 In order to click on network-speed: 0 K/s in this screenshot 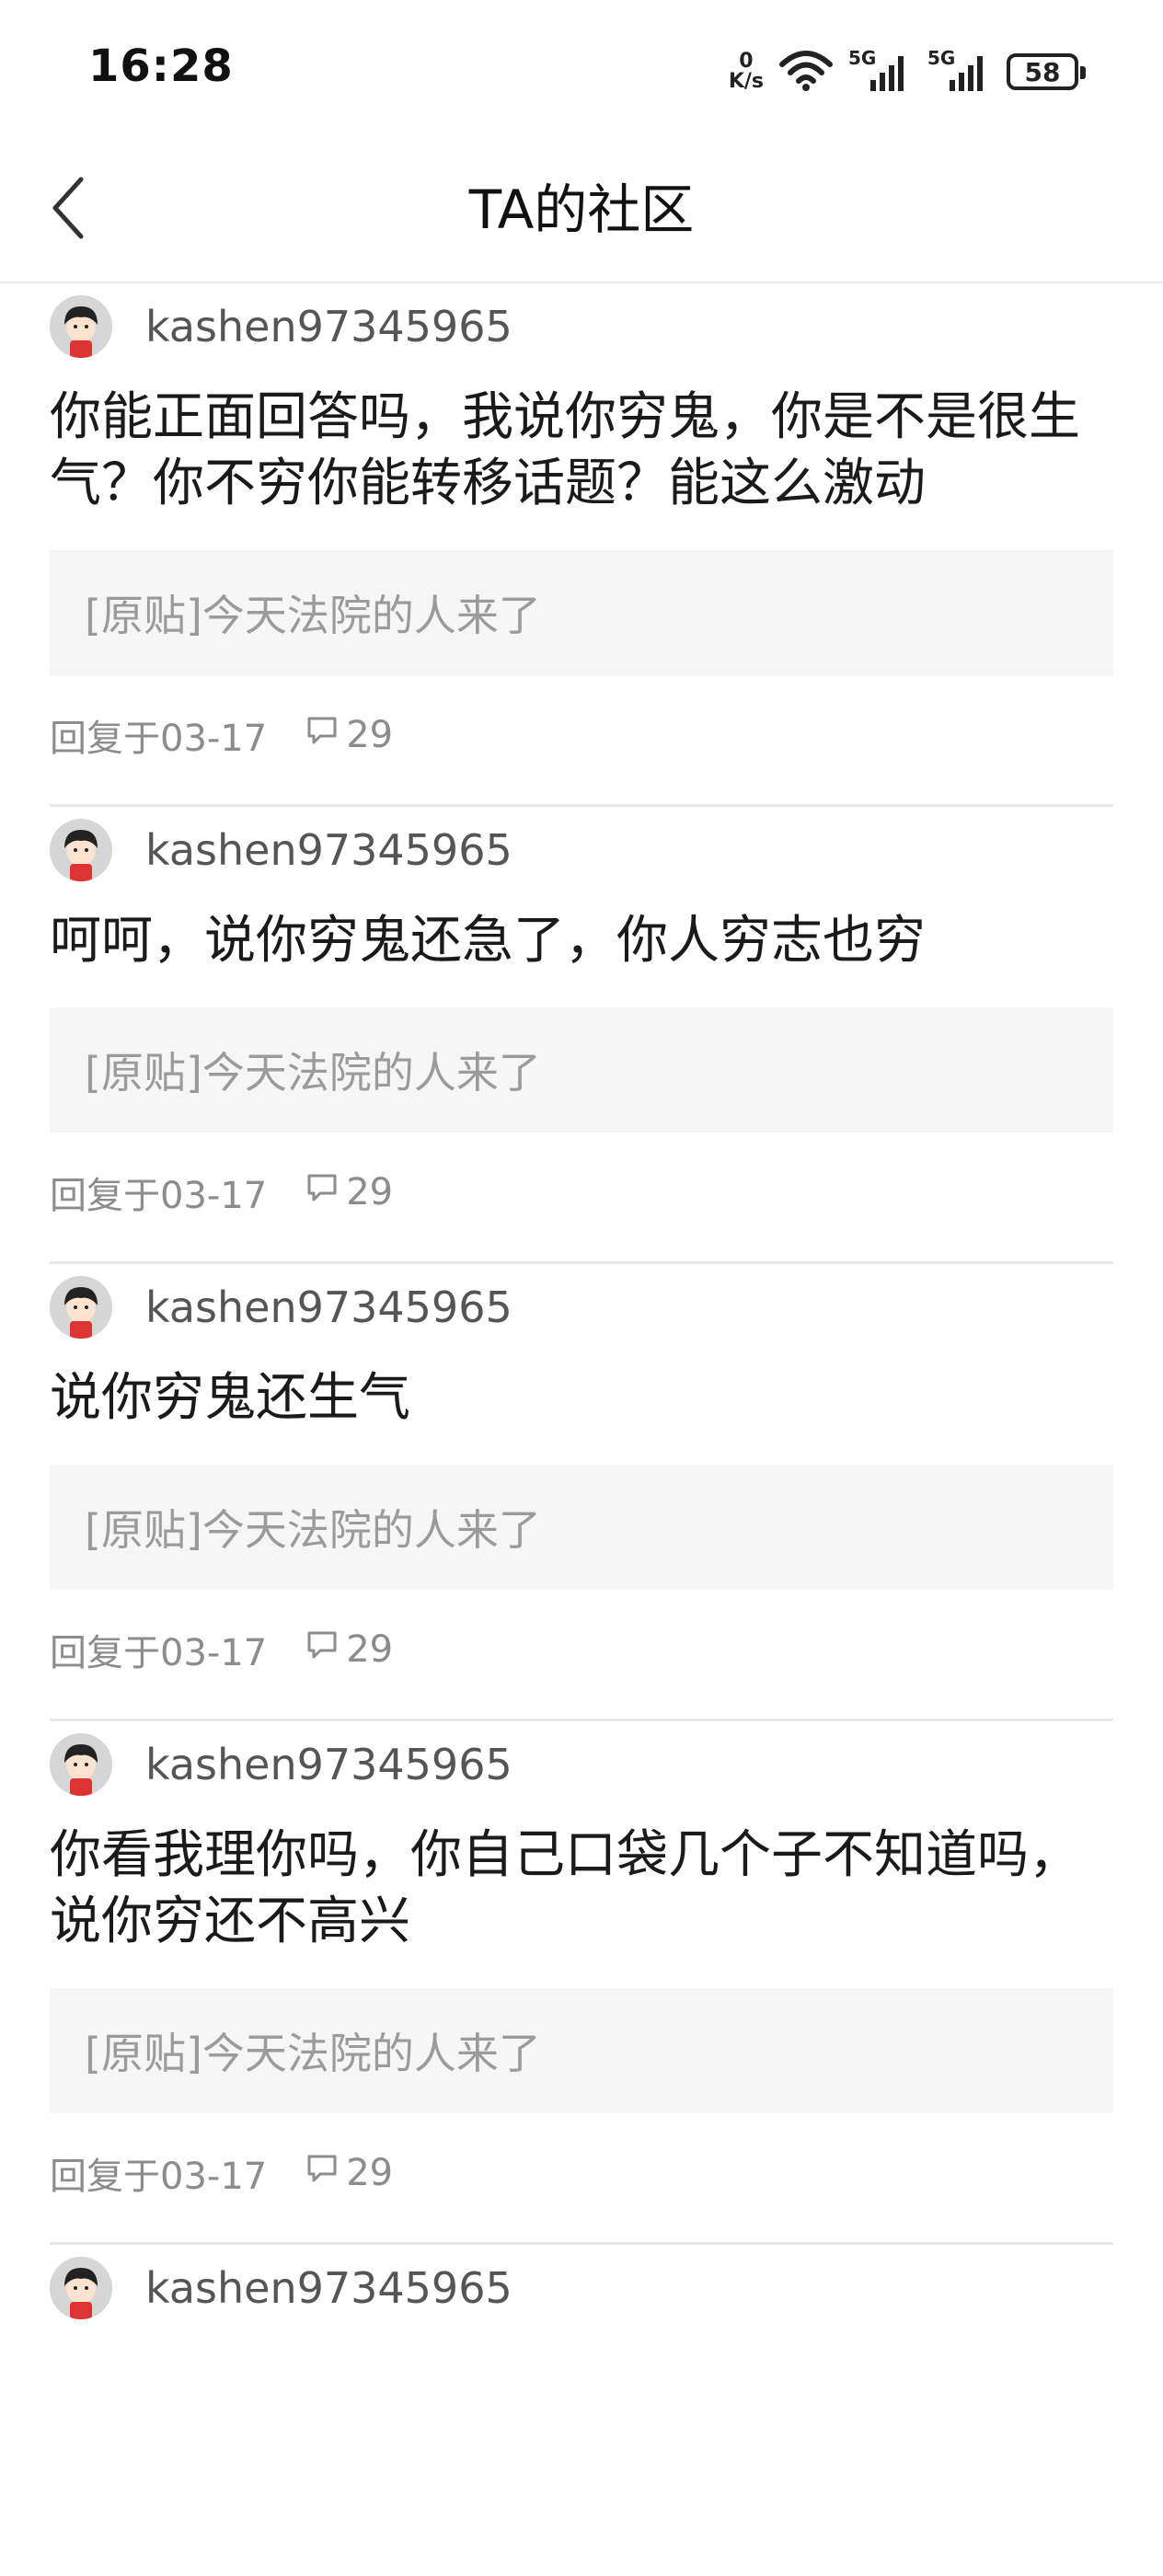, I will do `click(747, 72)`.